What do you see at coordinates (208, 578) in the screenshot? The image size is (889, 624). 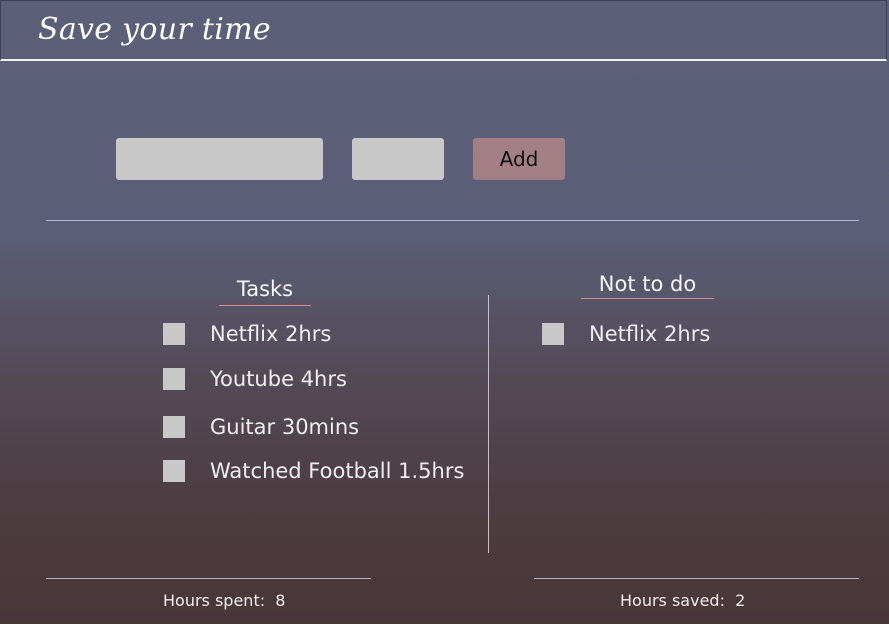 I see `footer-divider-left` at bounding box center [208, 578].